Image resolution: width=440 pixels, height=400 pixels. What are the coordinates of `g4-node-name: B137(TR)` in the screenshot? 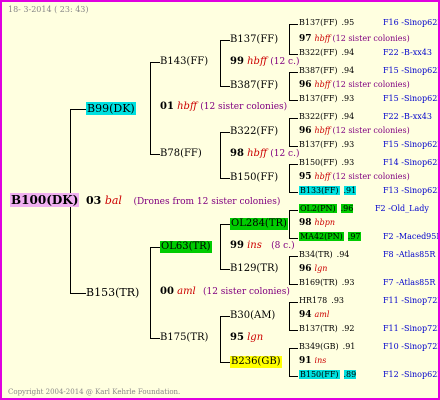 It's located at (318, 328).